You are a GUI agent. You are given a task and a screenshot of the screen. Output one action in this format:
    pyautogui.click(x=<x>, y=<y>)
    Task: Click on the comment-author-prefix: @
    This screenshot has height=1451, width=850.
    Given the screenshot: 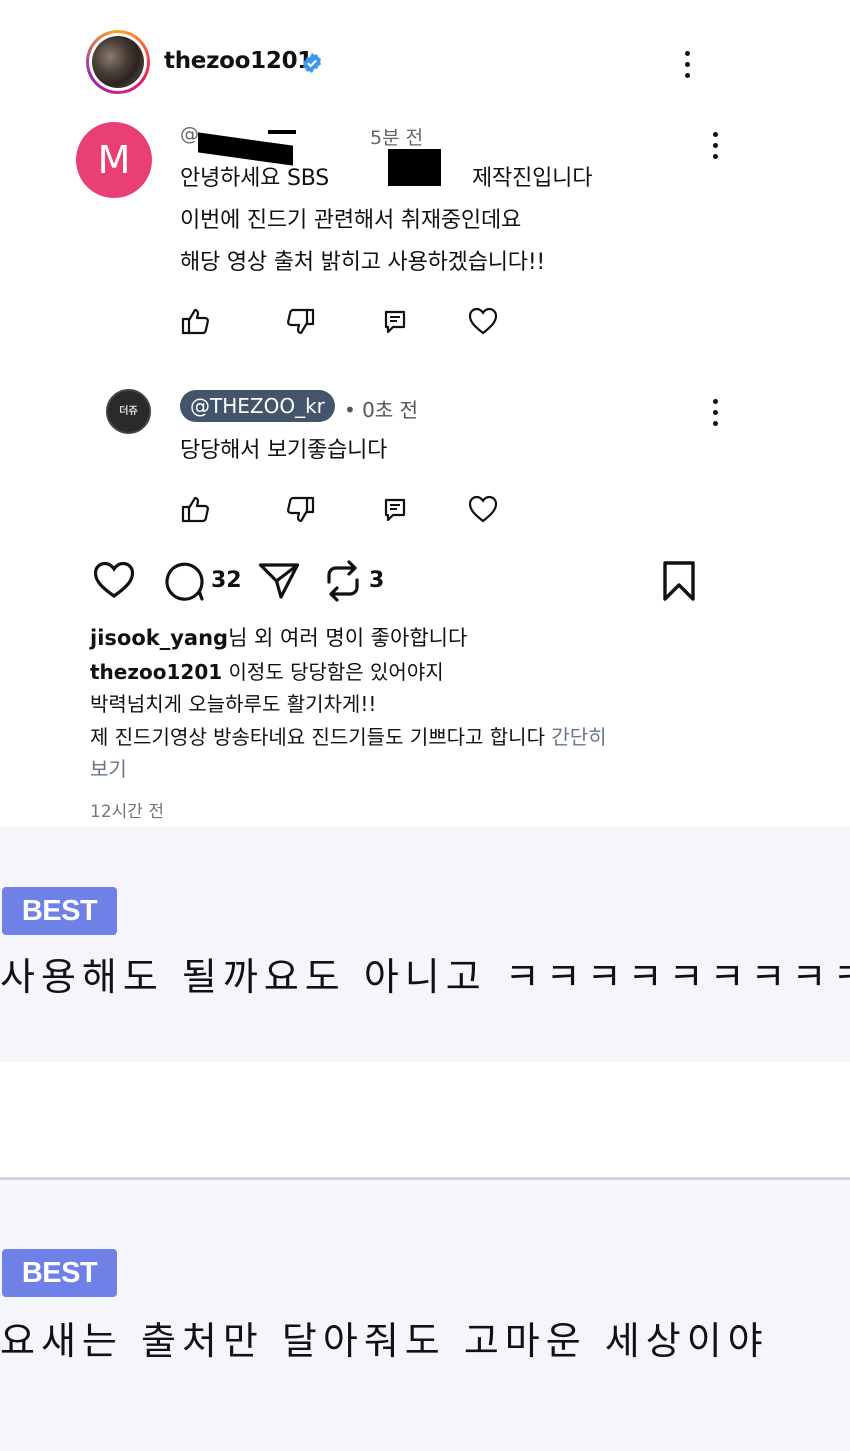 What is the action you would take?
    pyautogui.click(x=189, y=134)
    